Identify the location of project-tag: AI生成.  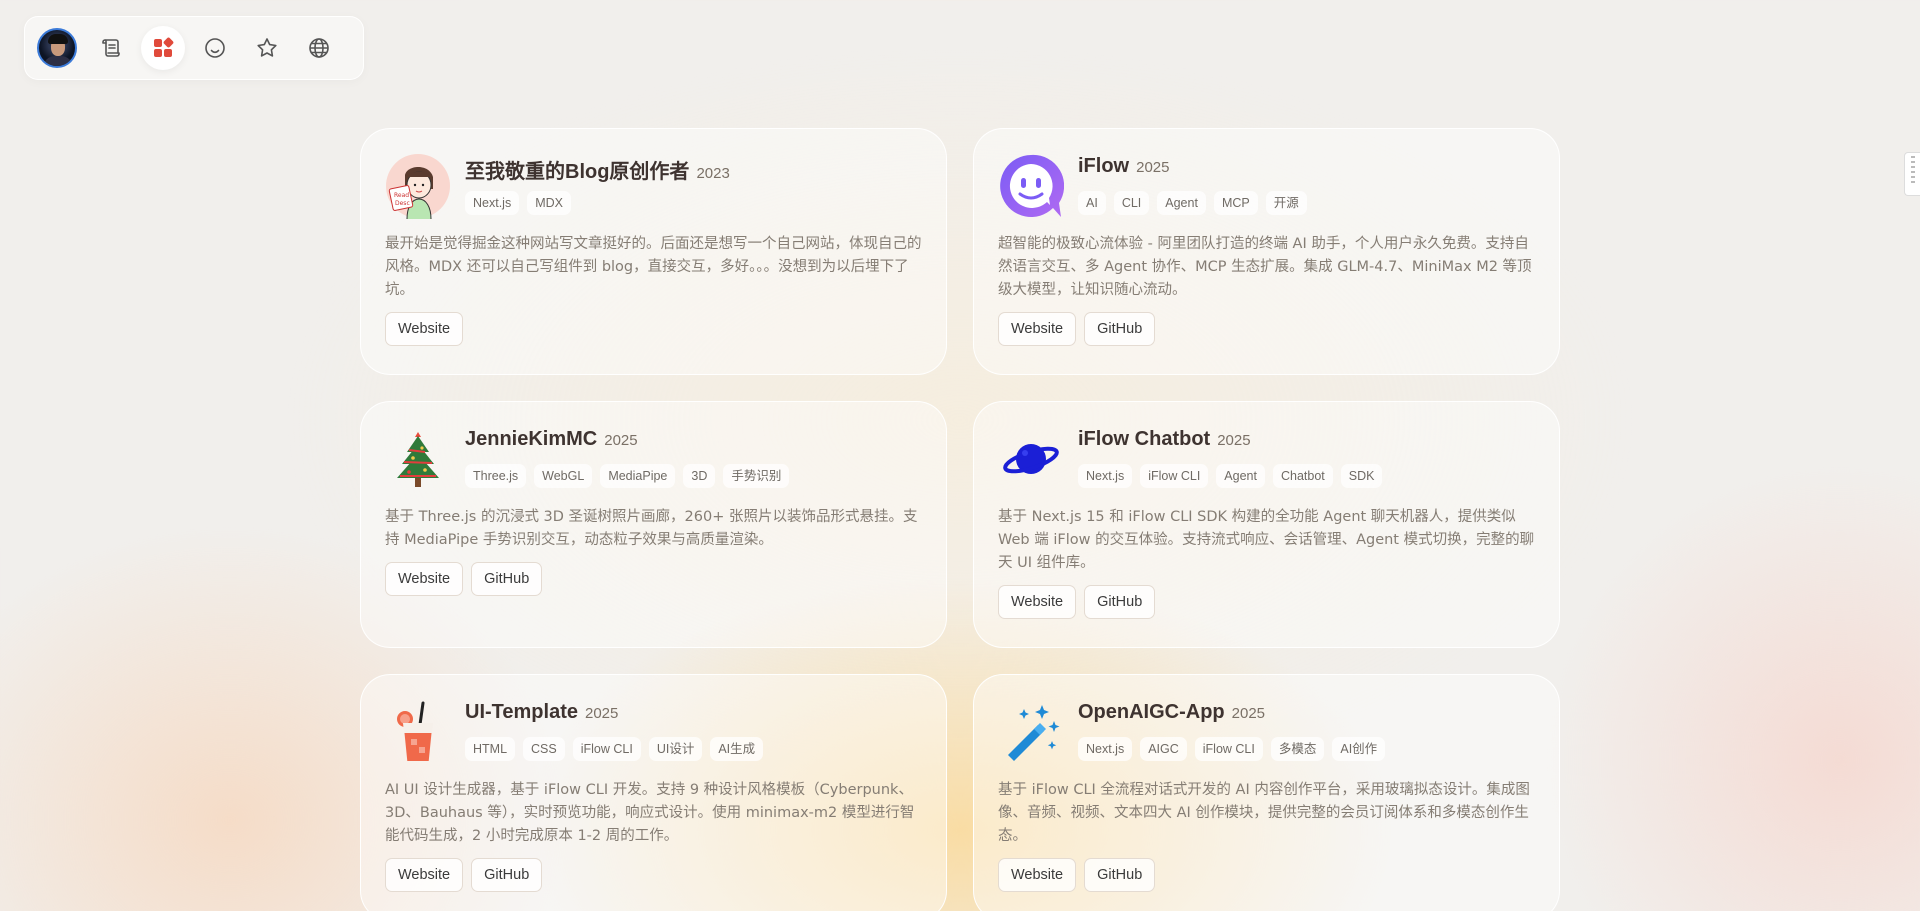
(737, 749).